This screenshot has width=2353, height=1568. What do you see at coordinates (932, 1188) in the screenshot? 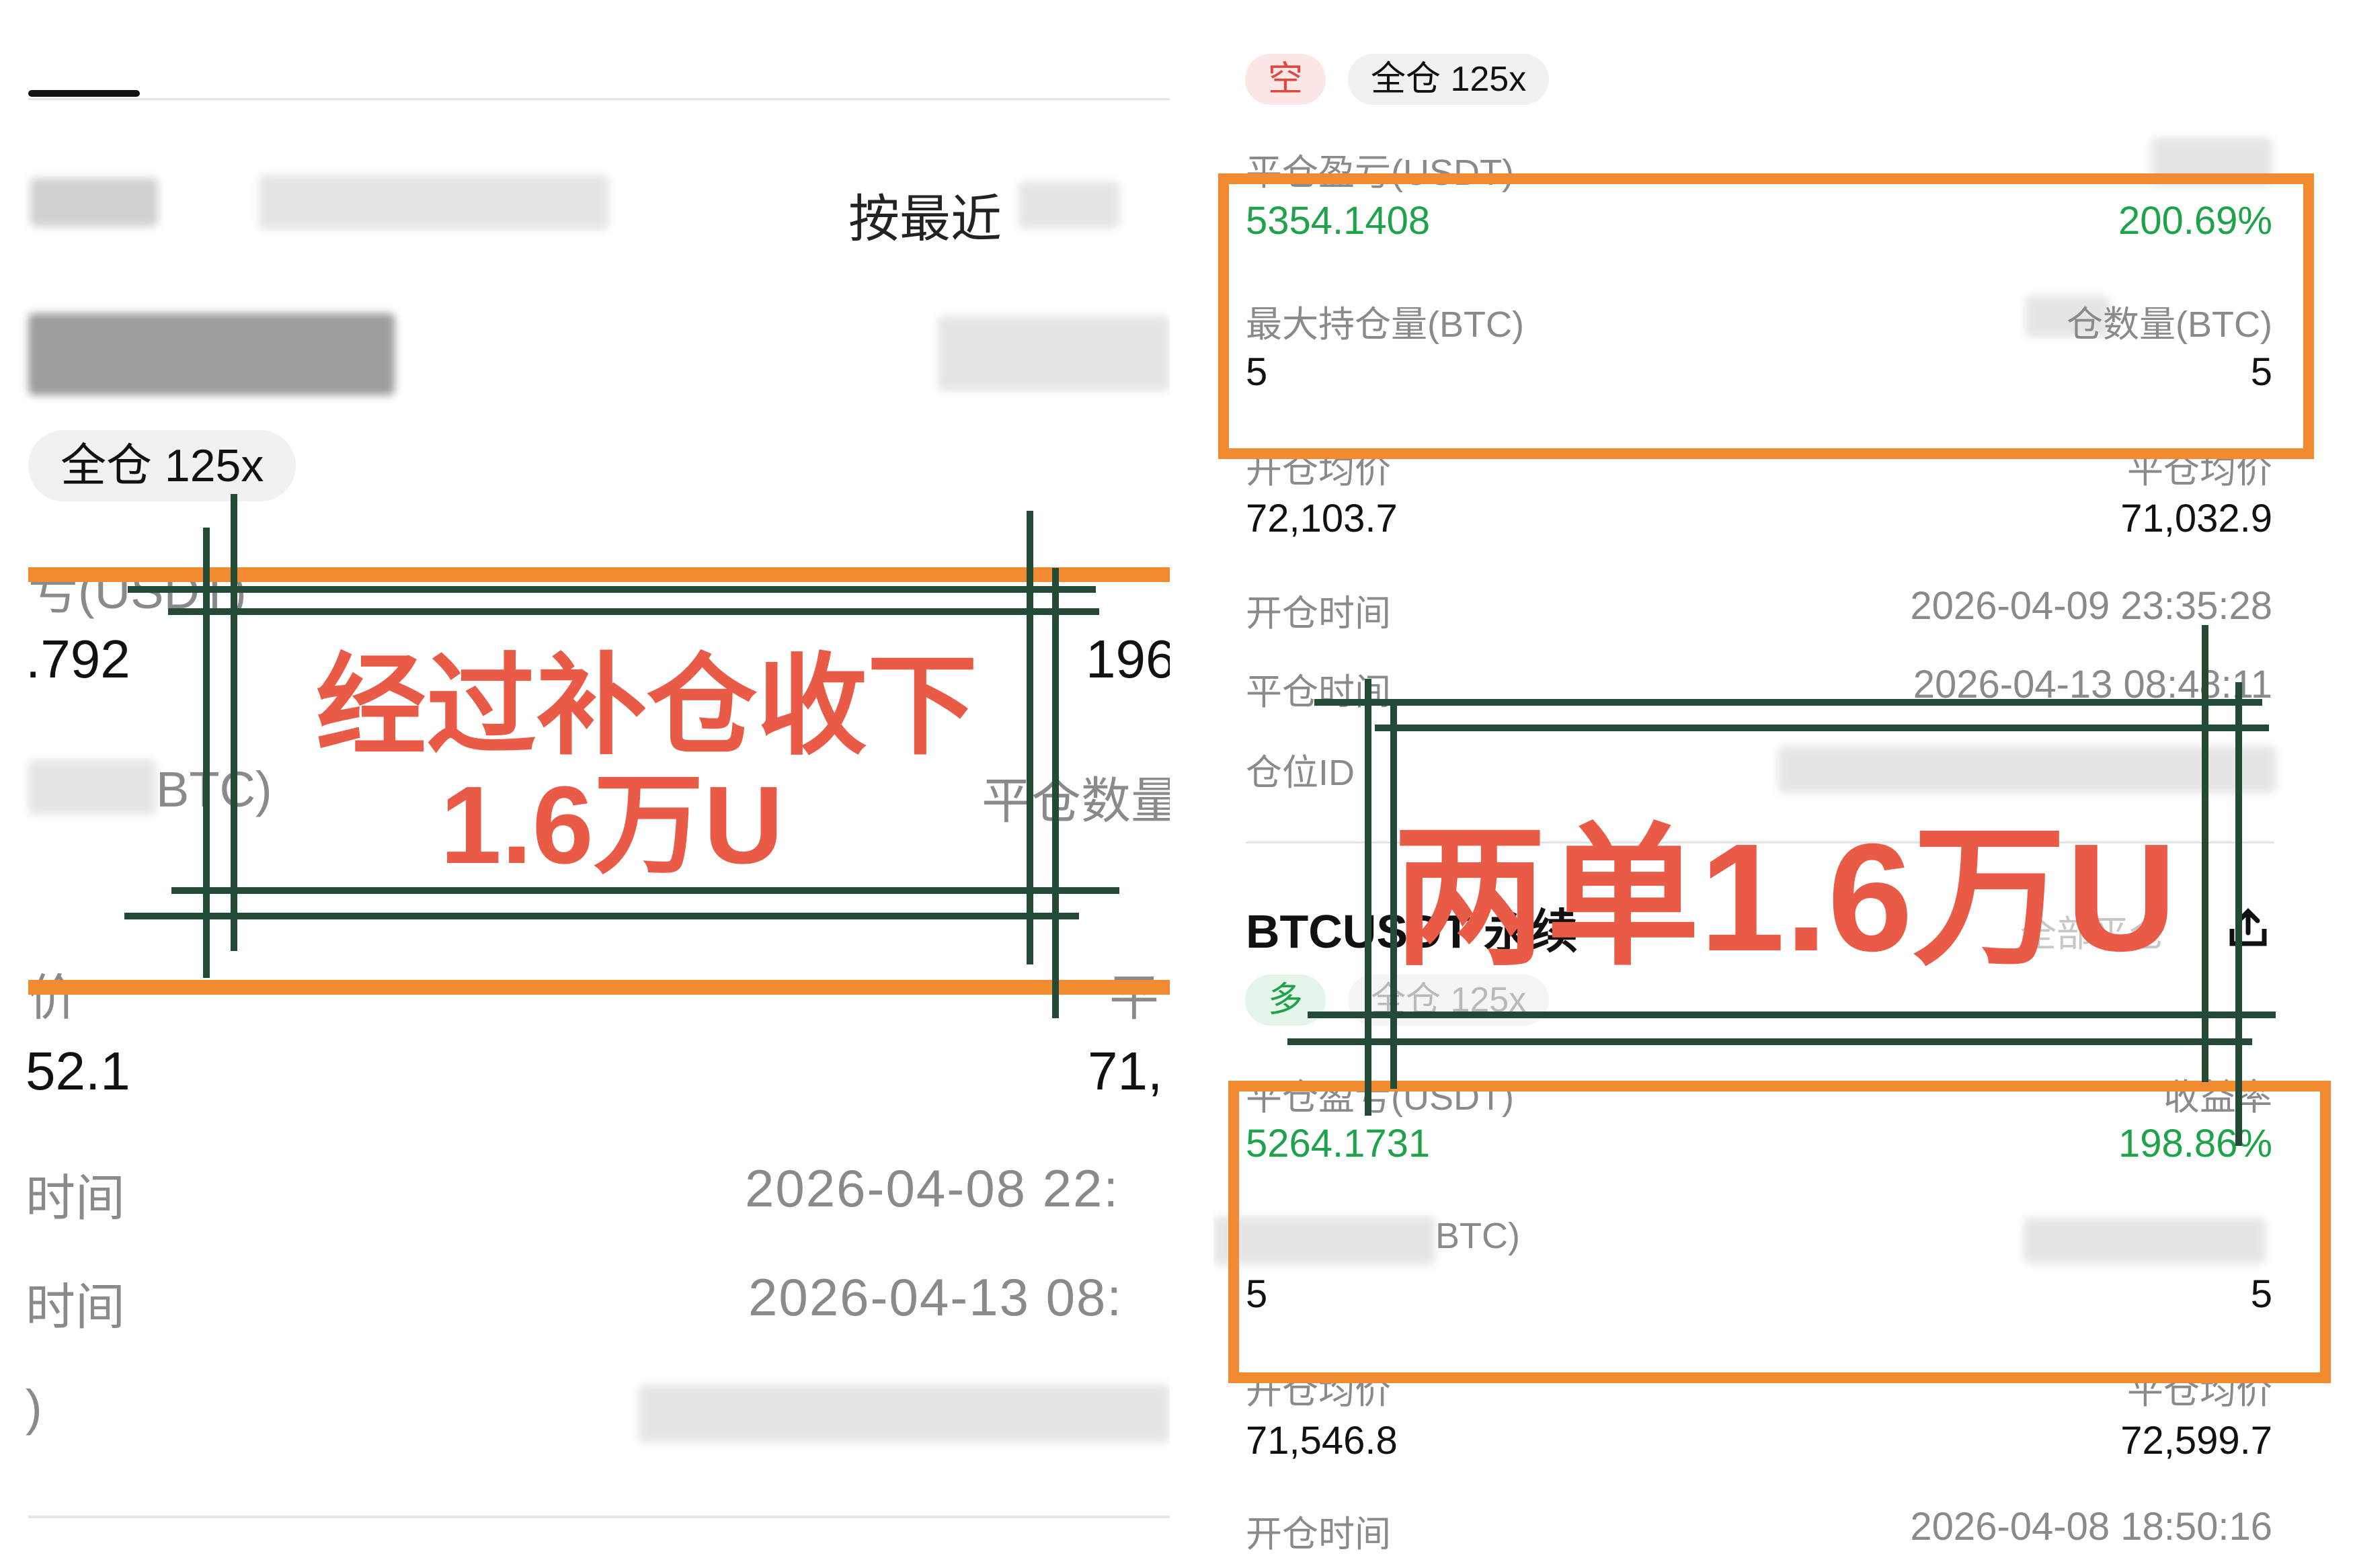
I see `left-open-time-value: 2026-04-08 22:` at bounding box center [932, 1188].